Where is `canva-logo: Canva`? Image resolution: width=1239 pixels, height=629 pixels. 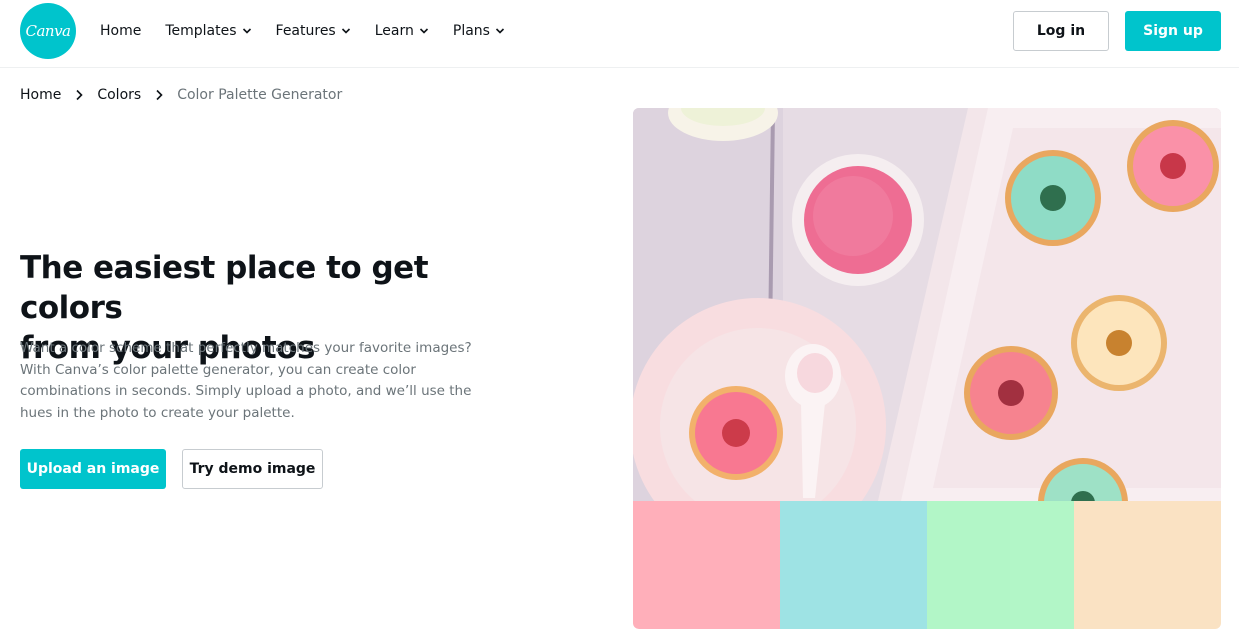
canva-logo: Canva is located at coordinates (48, 31).